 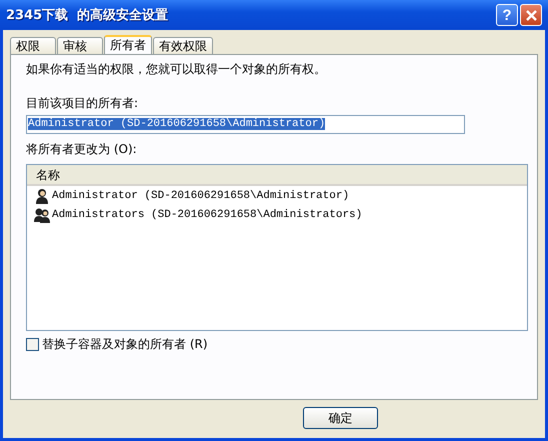 I want to click on list-row: Administrators (SD-201606291658\Administrators), so click(x=277, y=214).